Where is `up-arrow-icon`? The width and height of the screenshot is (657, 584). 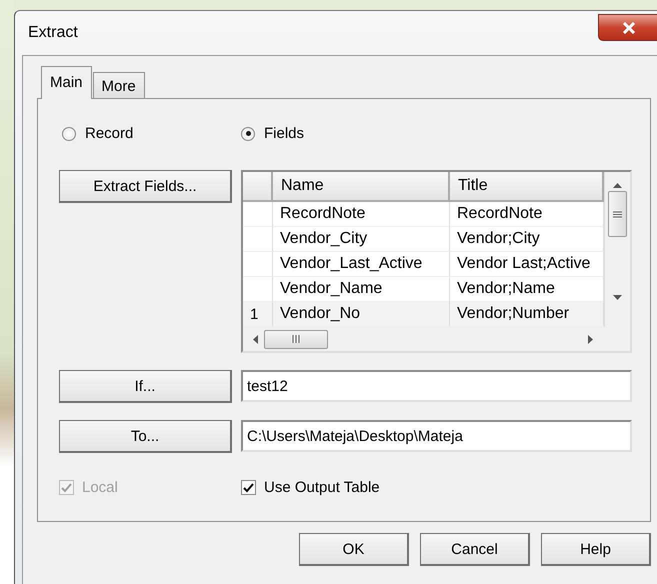 up-arrow-icon is located at coordinates (617, 185).